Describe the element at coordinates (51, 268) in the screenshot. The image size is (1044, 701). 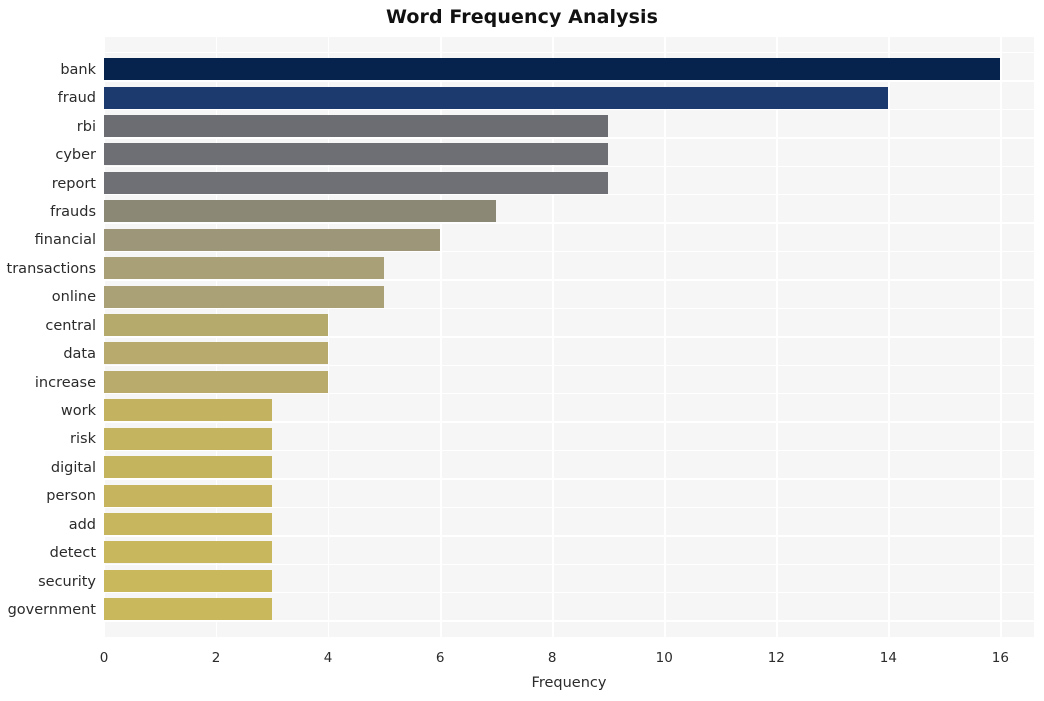
I see `y-tick-label-transactions: transactions` at that location.